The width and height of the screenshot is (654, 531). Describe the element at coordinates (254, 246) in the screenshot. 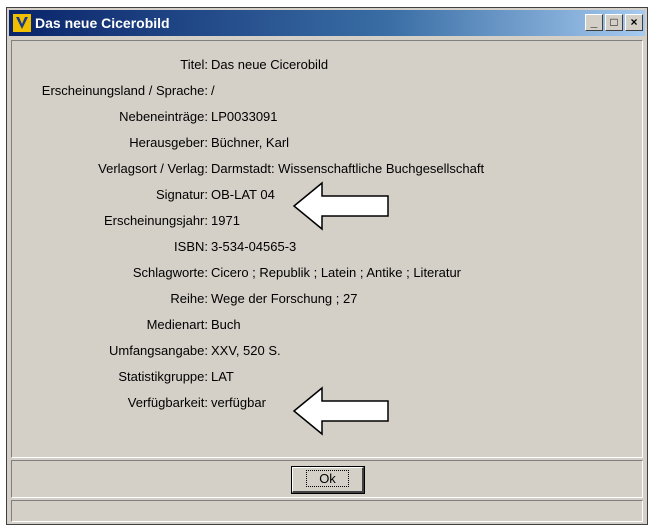

I see `field-value: 3-534-04565-3` at that location.